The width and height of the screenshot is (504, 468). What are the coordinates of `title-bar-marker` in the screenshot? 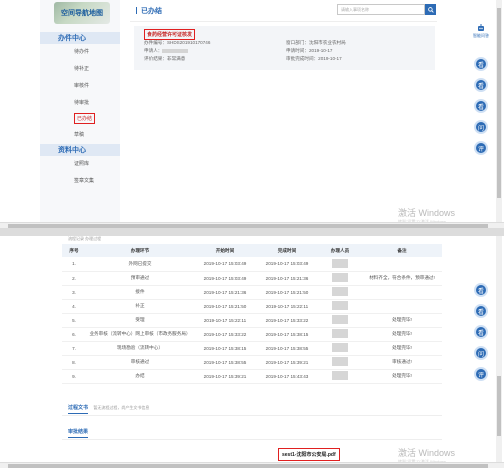 It's located at (136, 10).